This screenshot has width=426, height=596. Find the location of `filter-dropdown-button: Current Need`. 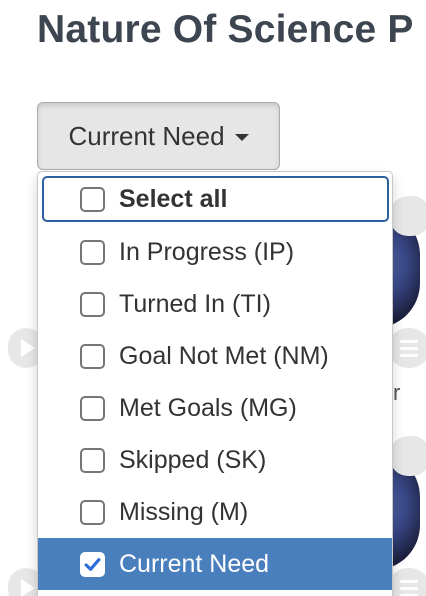

filter-dropdown-button: Current Need is located at coordinates (158, 136).